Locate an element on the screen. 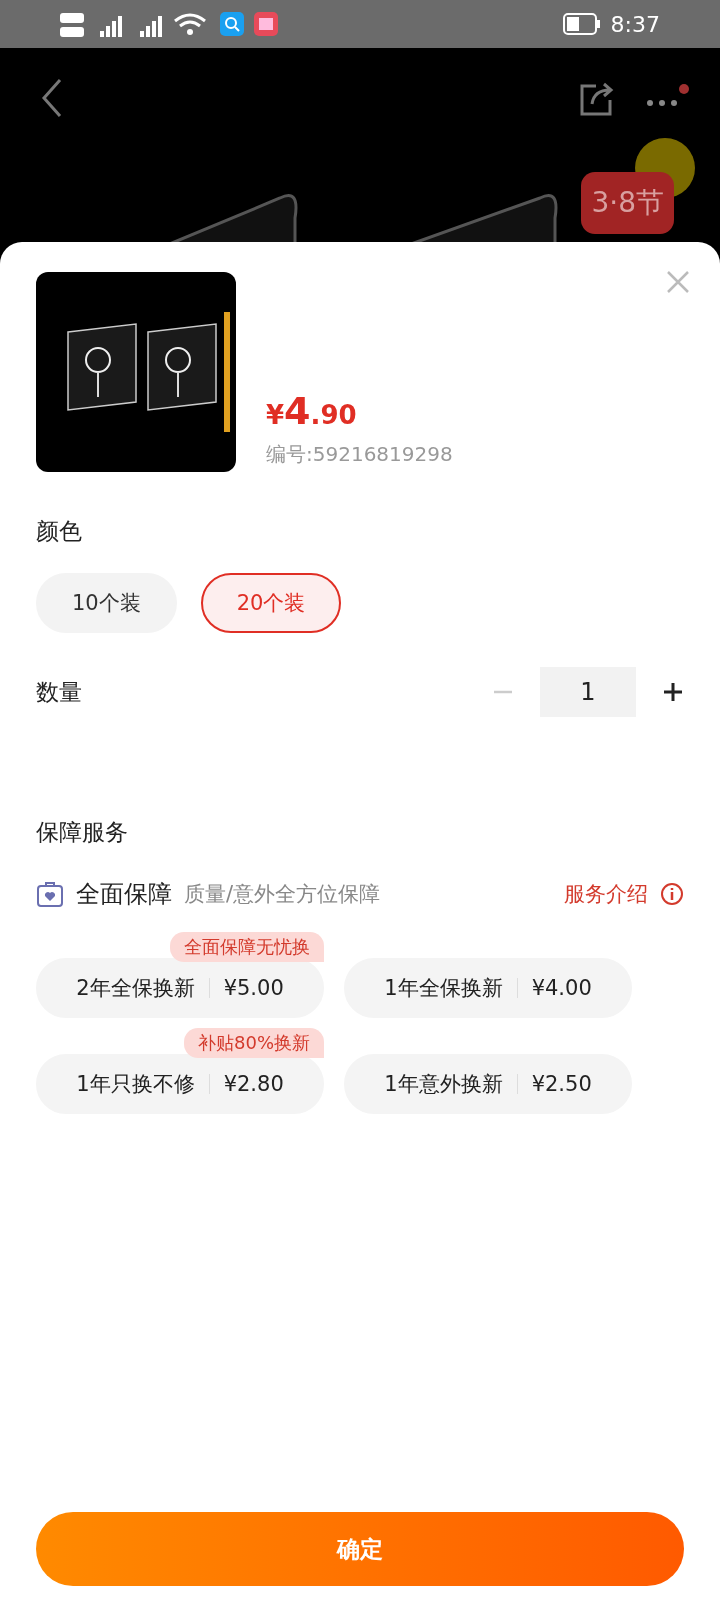 The image size is (720, 1600). section-title: 数量 is located at coordinates (59, 692).